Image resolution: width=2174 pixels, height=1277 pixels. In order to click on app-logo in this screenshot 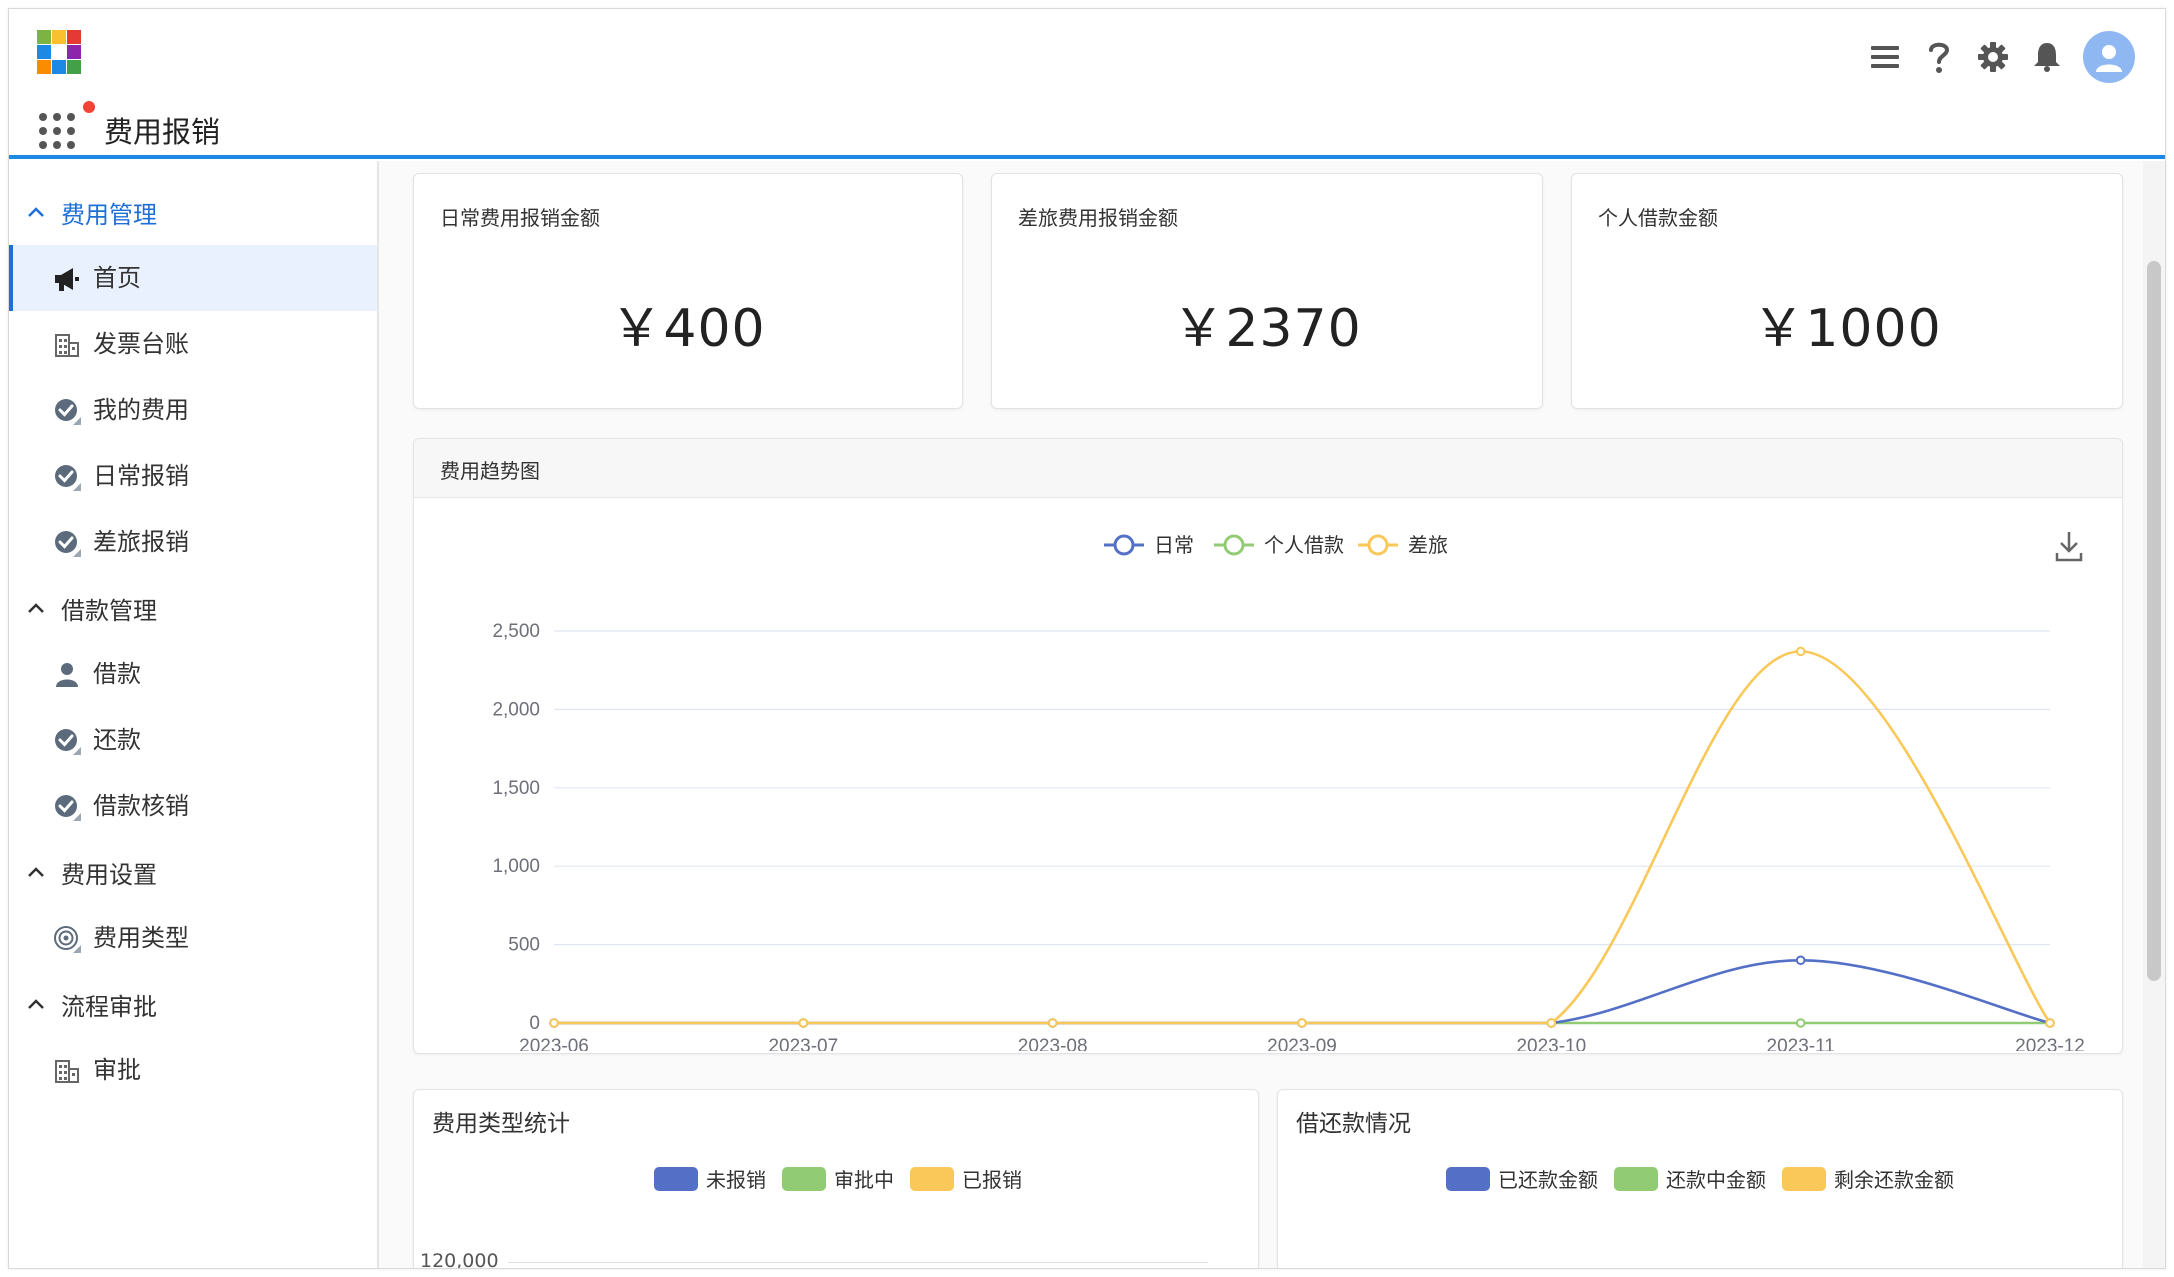, I will do `click(59, 52)`.